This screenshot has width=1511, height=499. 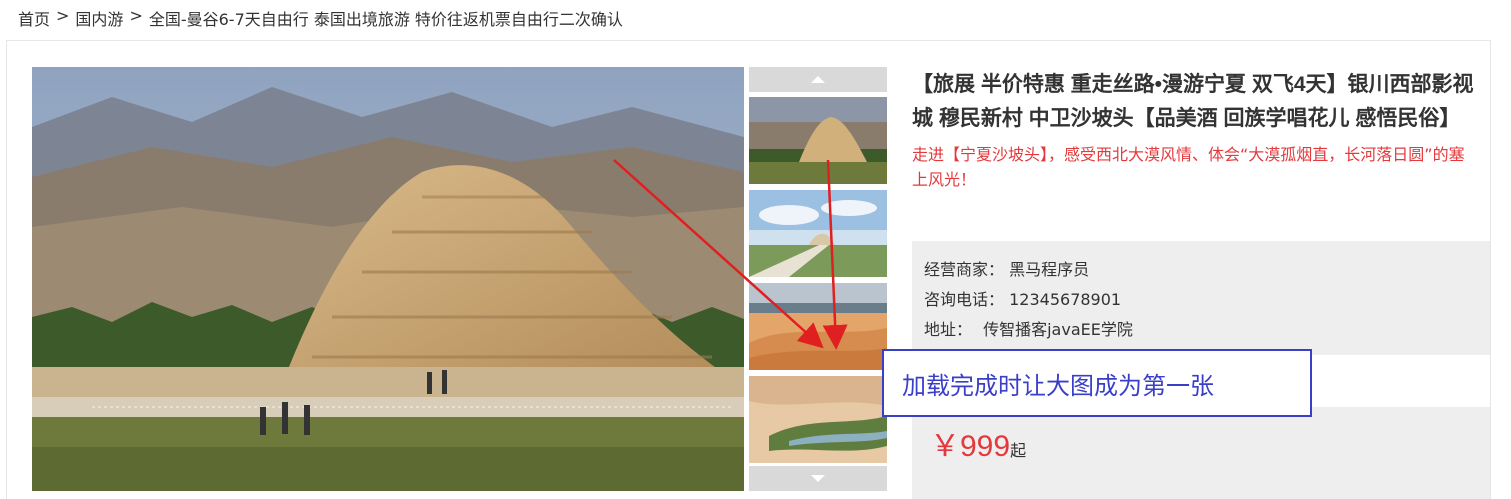 I want to click on breadcrumb-current: 全国-曼谷6-7天自由行 泰国出境旅游 特价往返机票自由行二次确认, so click(x=385, y=19).